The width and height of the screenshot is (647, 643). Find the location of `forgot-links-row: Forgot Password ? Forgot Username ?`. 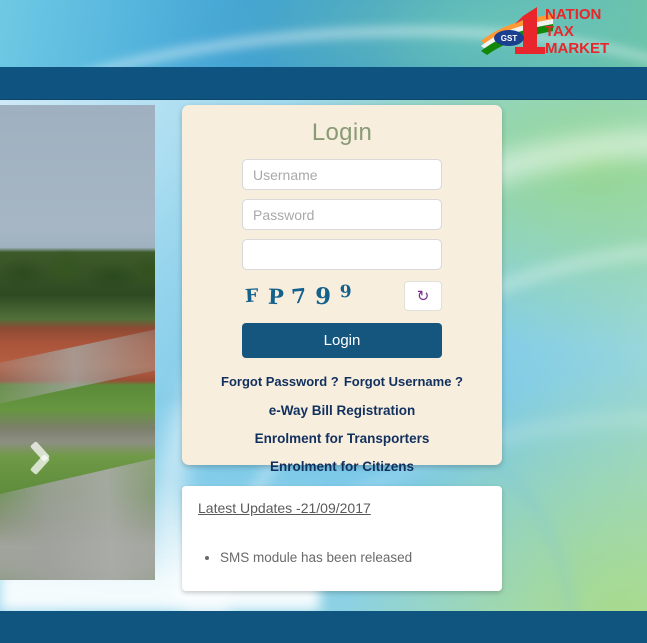

forgot-links-row: Forgot Password ? Forgot Username ? is located at coordinates (342, 381).